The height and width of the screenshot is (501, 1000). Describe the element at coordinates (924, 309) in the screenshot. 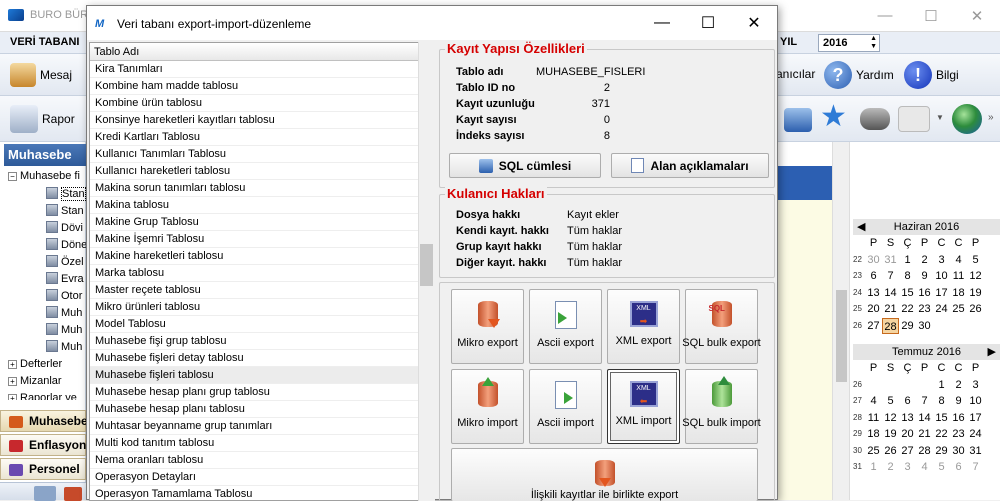

I see `calendar-day: 23` at that location.